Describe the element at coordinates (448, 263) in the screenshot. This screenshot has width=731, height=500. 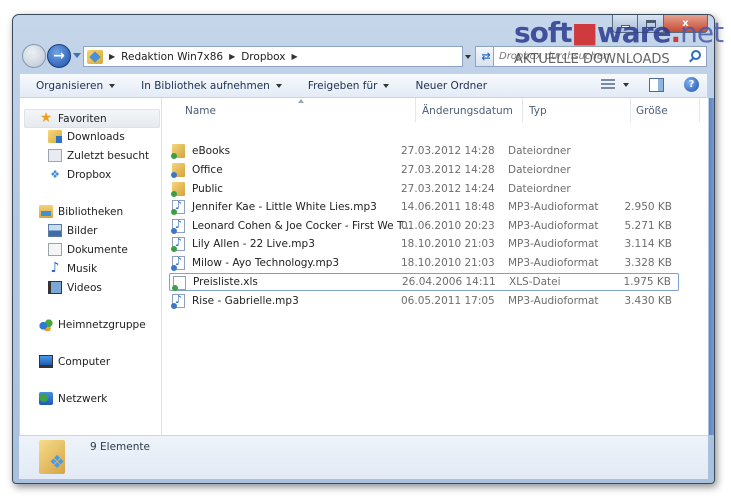
I see `file-date: 18.10.2010 21:03` at that location.